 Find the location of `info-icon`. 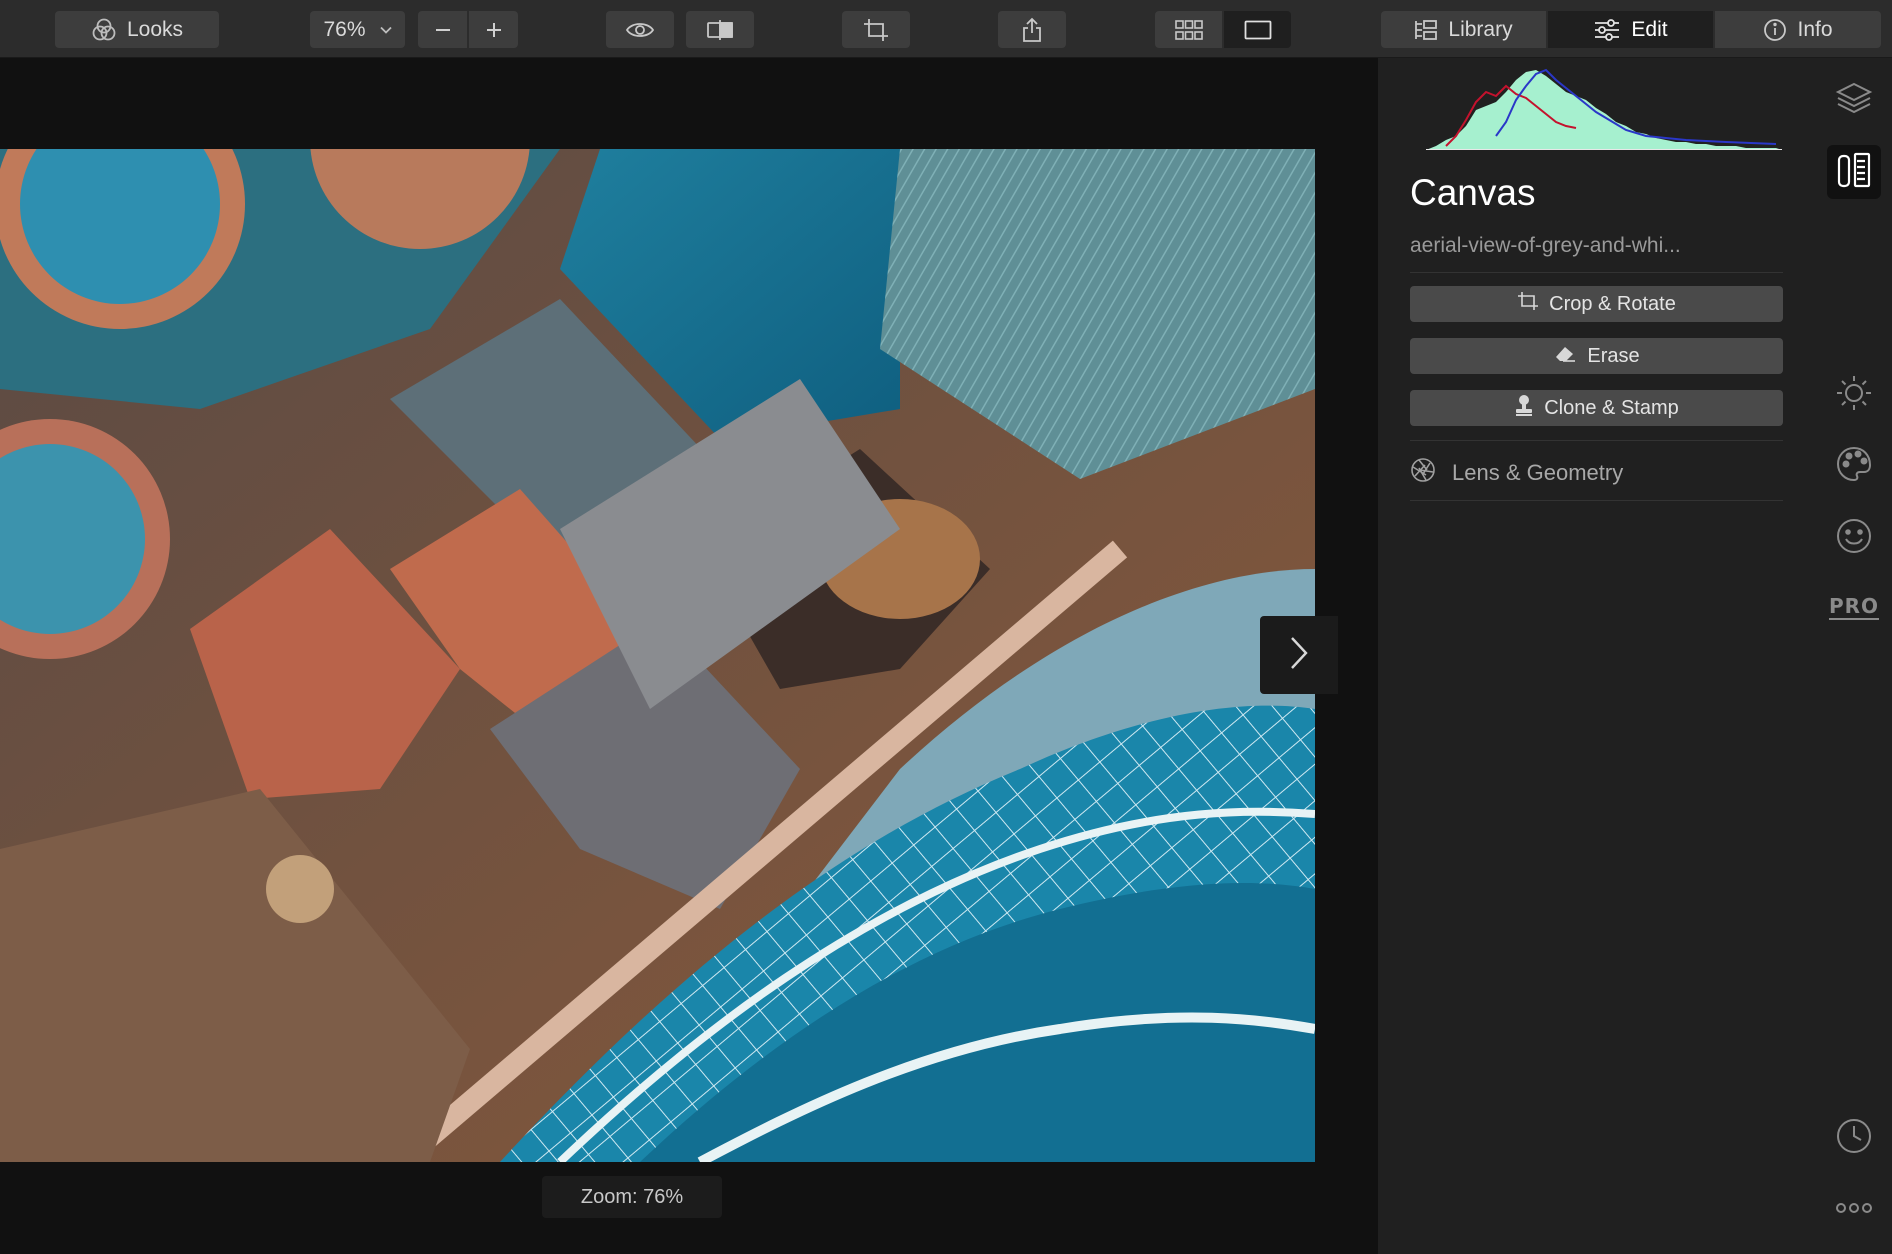

info-icon is located at coordinates (1775, 30).